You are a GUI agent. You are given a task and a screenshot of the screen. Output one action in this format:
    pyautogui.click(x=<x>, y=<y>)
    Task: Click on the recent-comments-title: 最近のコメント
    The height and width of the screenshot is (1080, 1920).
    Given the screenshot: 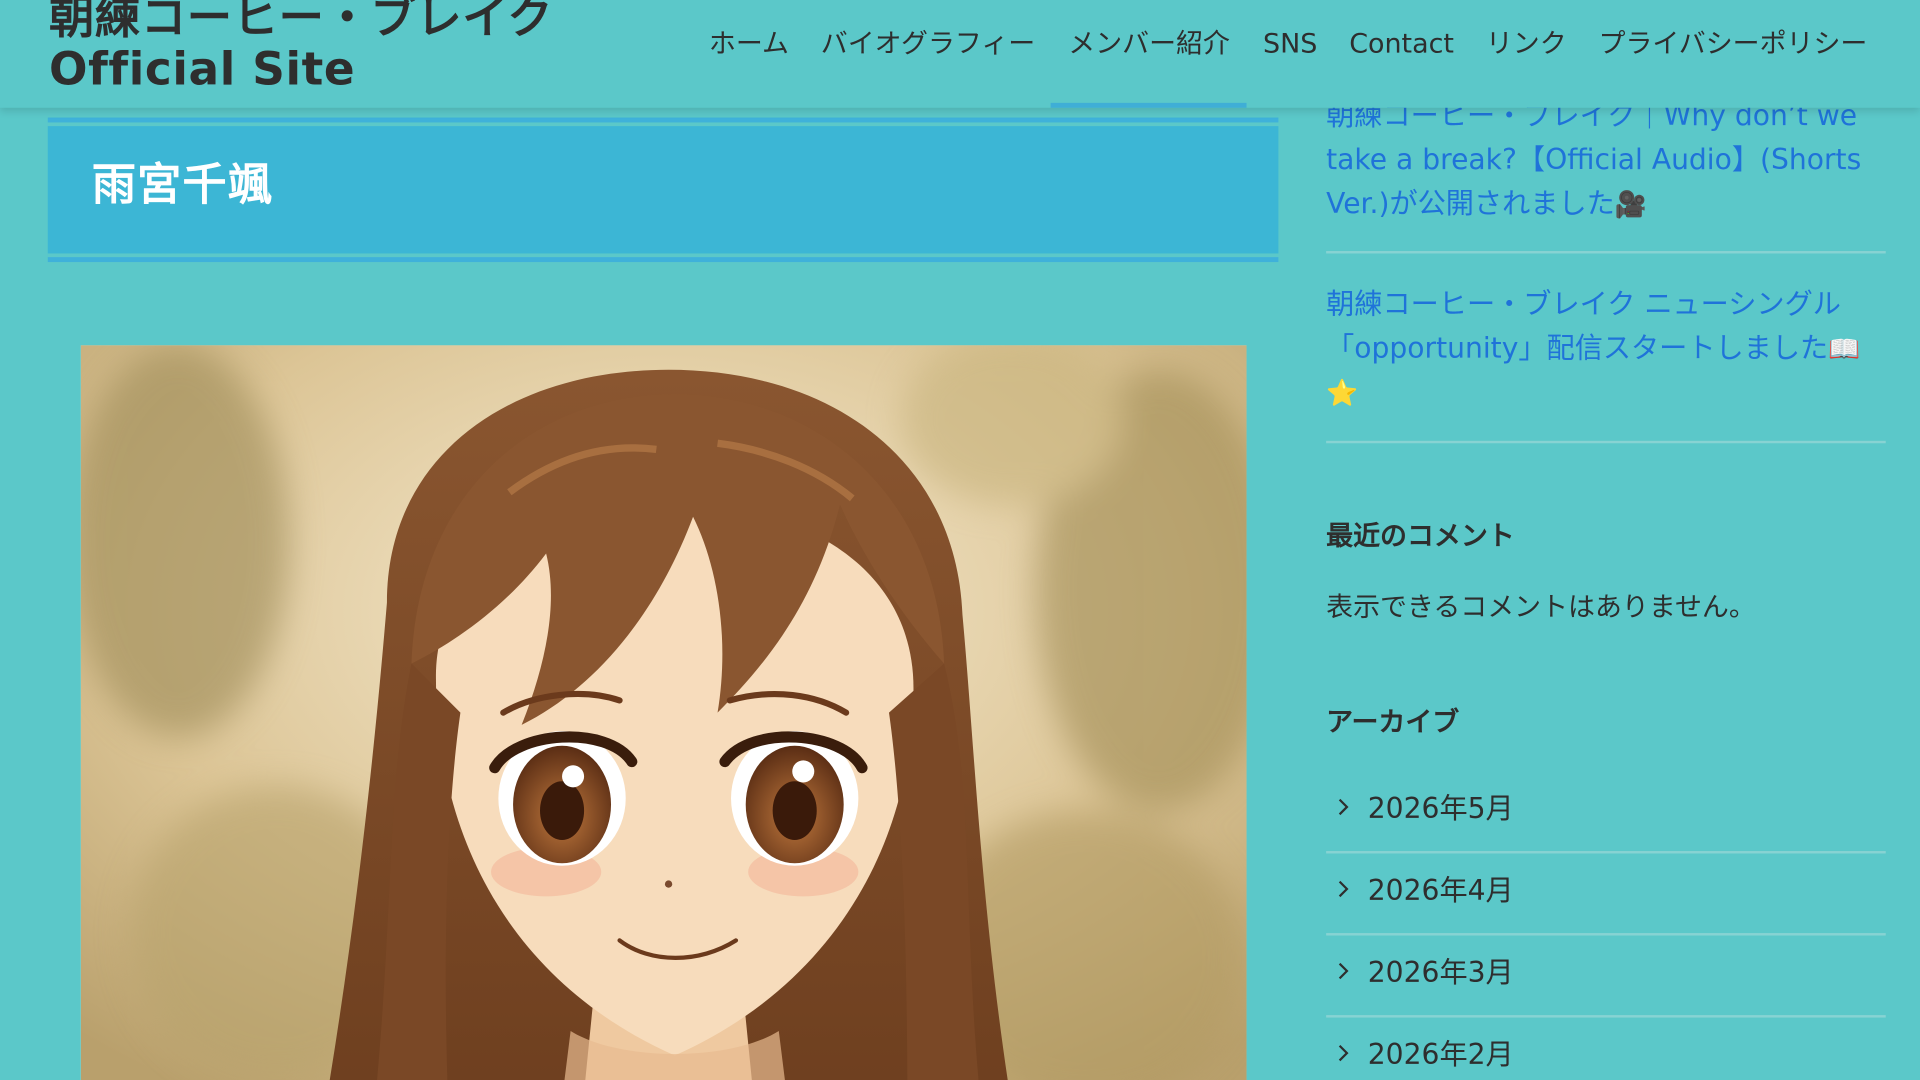 What is the action you would take?
    pyautogui.click(x=1420, y=537)
    